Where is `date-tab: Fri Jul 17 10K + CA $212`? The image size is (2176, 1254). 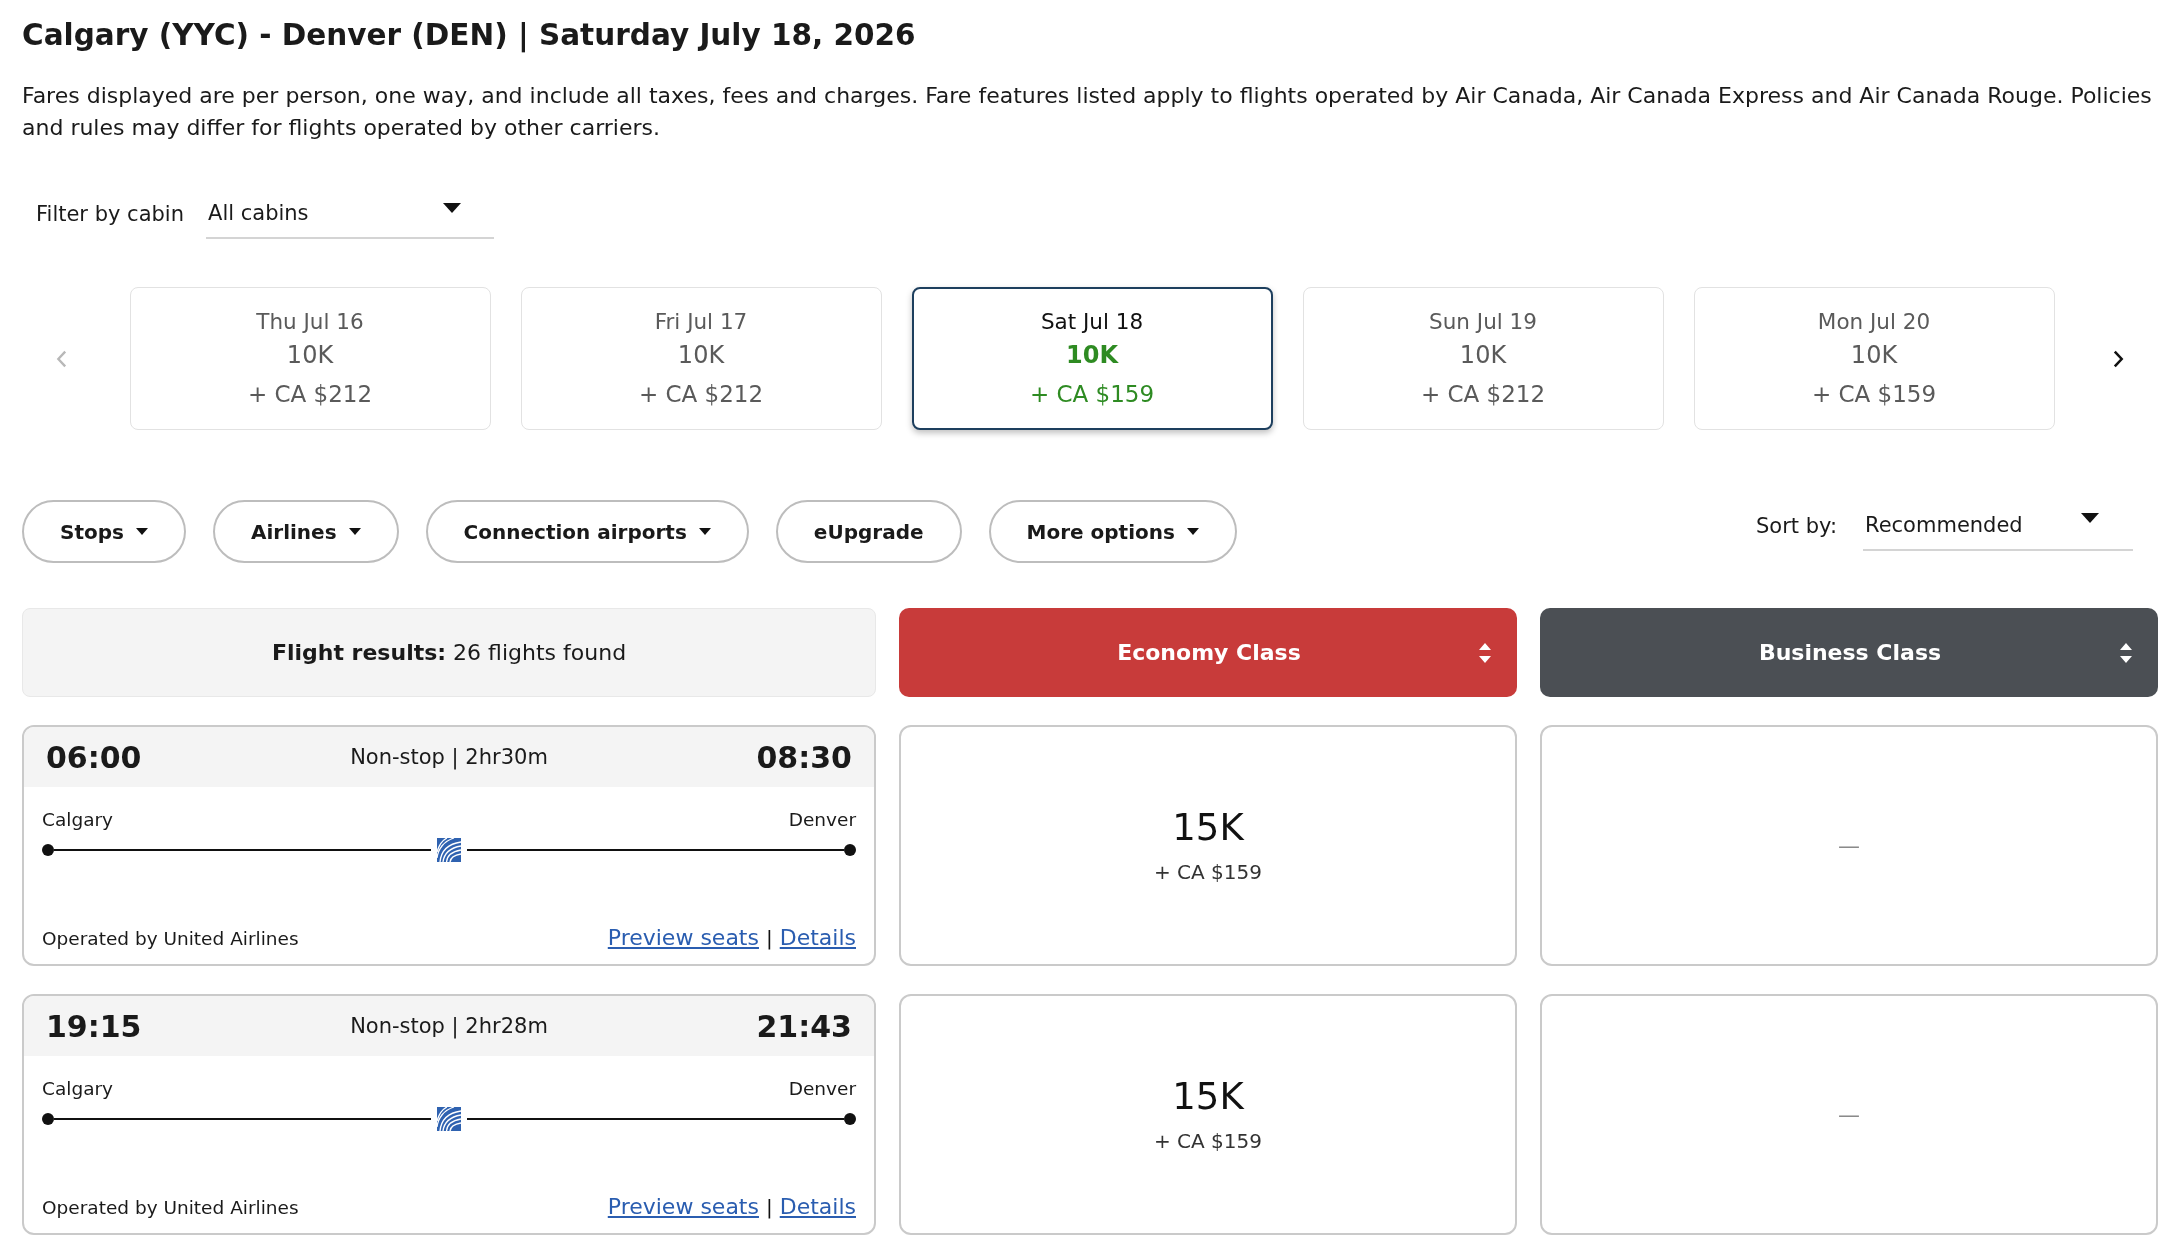
date-tab: Fri Jul 17 10K + CA $212 is located at coordinates (701, 358).